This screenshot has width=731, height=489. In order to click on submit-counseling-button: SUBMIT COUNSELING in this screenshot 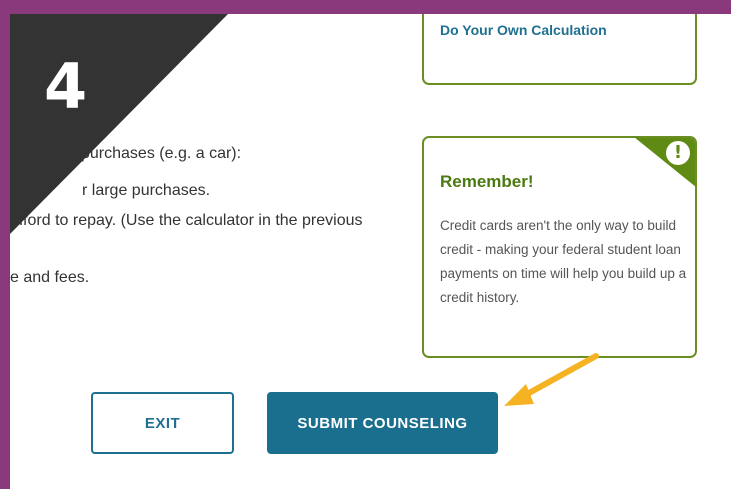, I will do `click(382, 423)`.